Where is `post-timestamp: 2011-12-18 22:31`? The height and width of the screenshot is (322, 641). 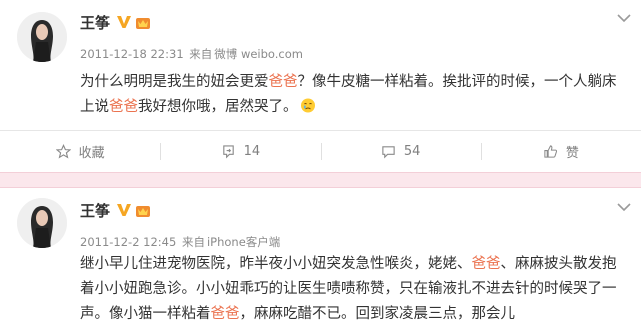 post-timestamp: 2011-12-18 22:31 is located at coordinates (132, 54).